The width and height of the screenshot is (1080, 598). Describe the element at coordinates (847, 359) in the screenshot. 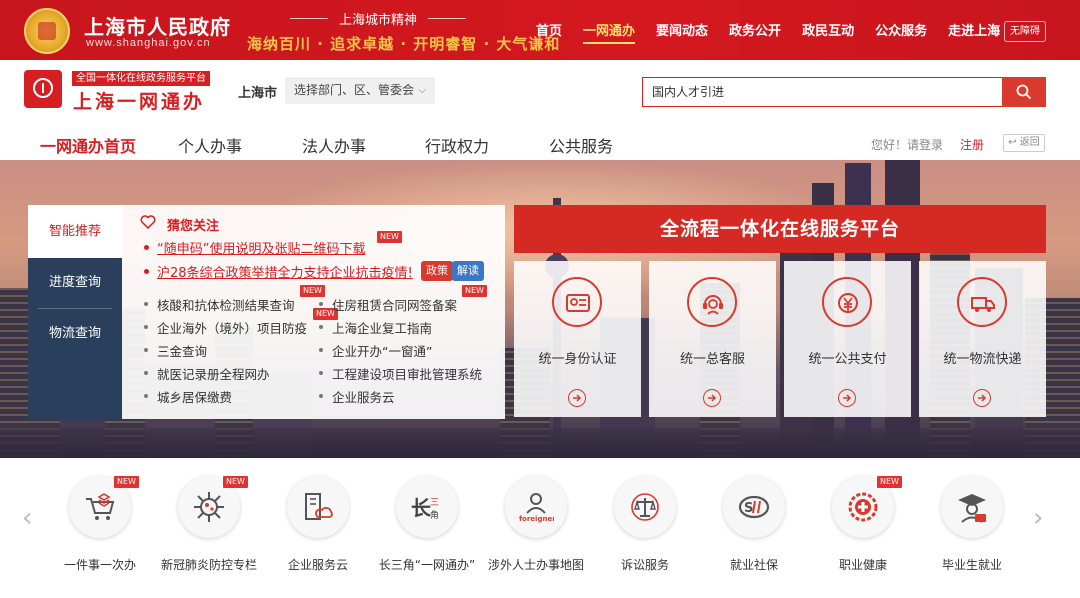

I see `card-label: 统一公共支付` at that location.